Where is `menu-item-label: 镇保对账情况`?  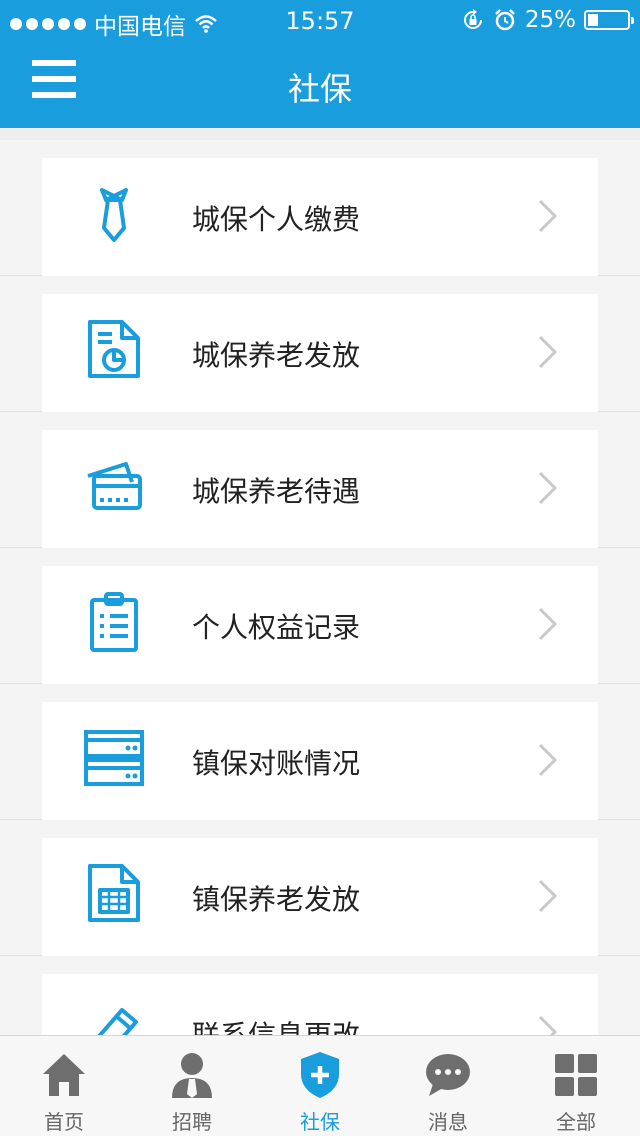
menu-item-label: 镇保对账情况 is located at coordinates (276, 763).